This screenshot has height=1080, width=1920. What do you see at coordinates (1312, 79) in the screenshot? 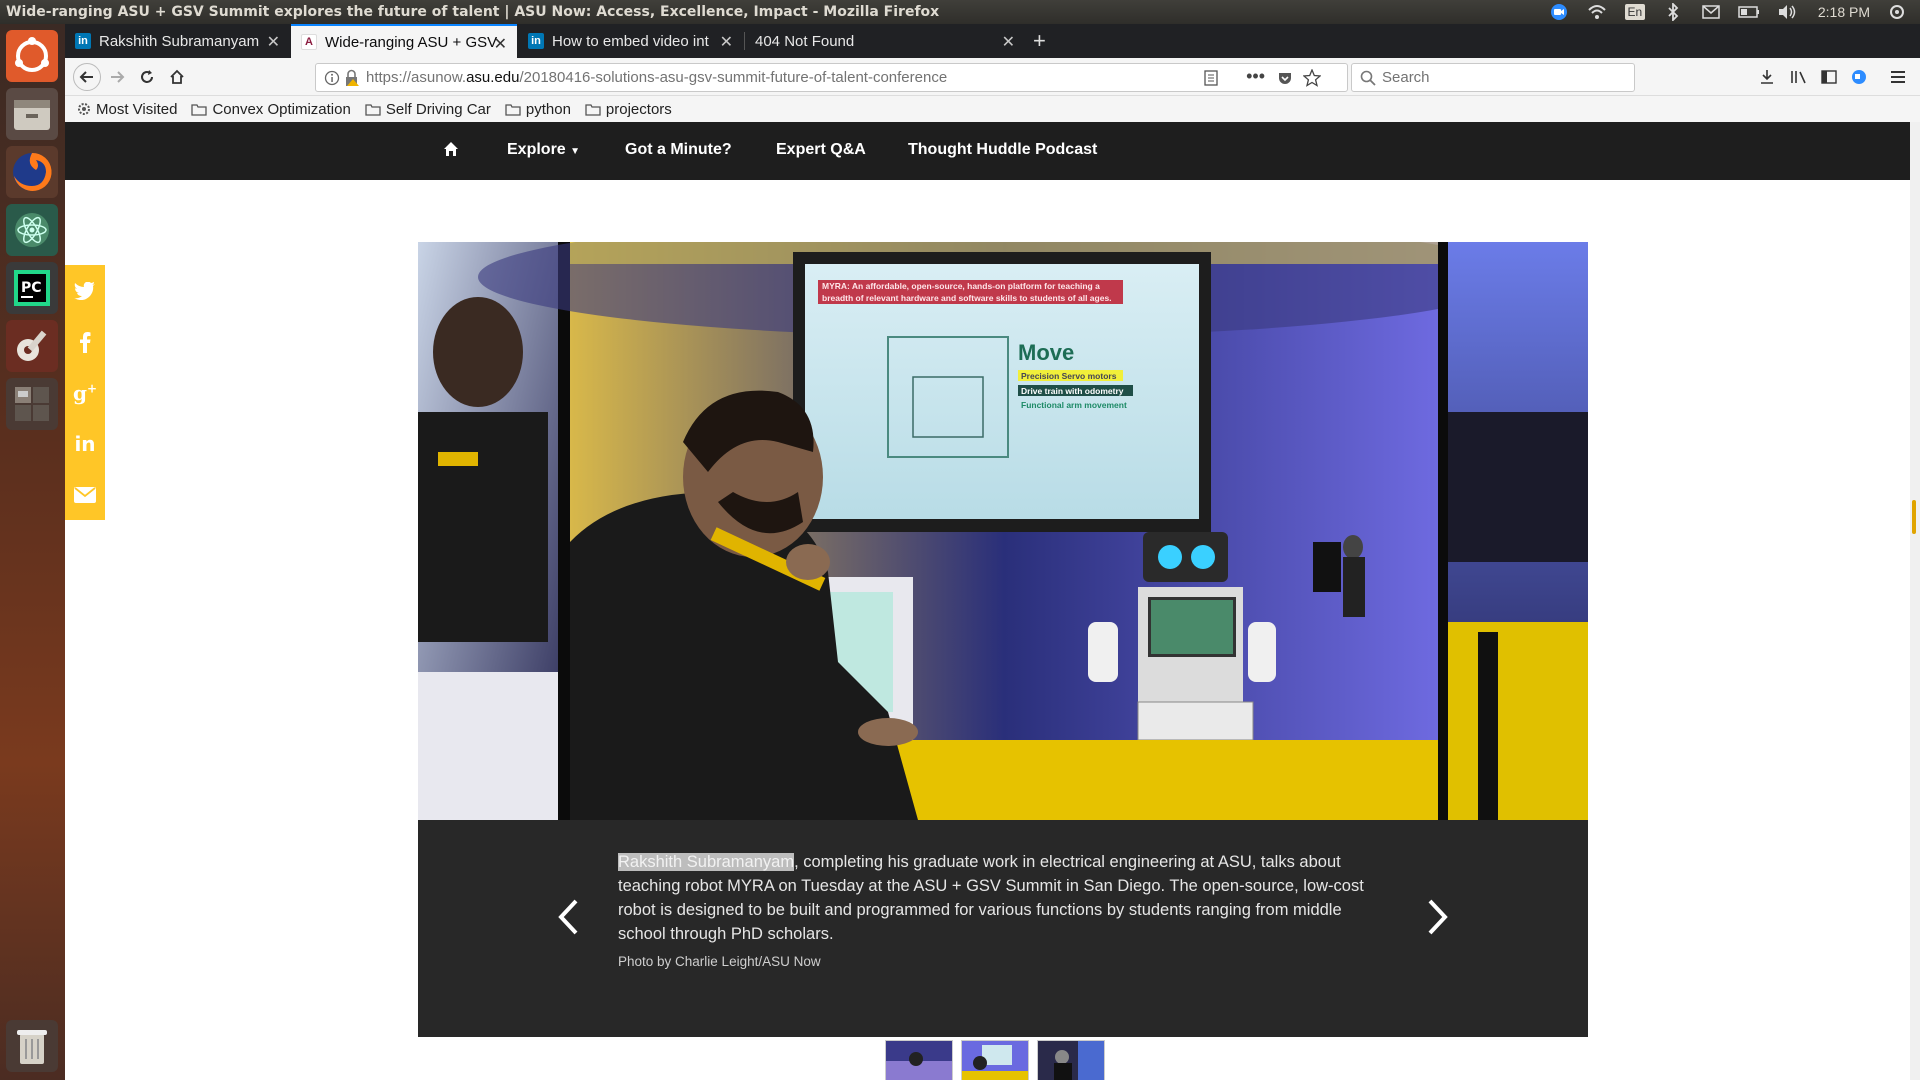
I see `bookmark-star-icon` at bounding box center [1312, 79].